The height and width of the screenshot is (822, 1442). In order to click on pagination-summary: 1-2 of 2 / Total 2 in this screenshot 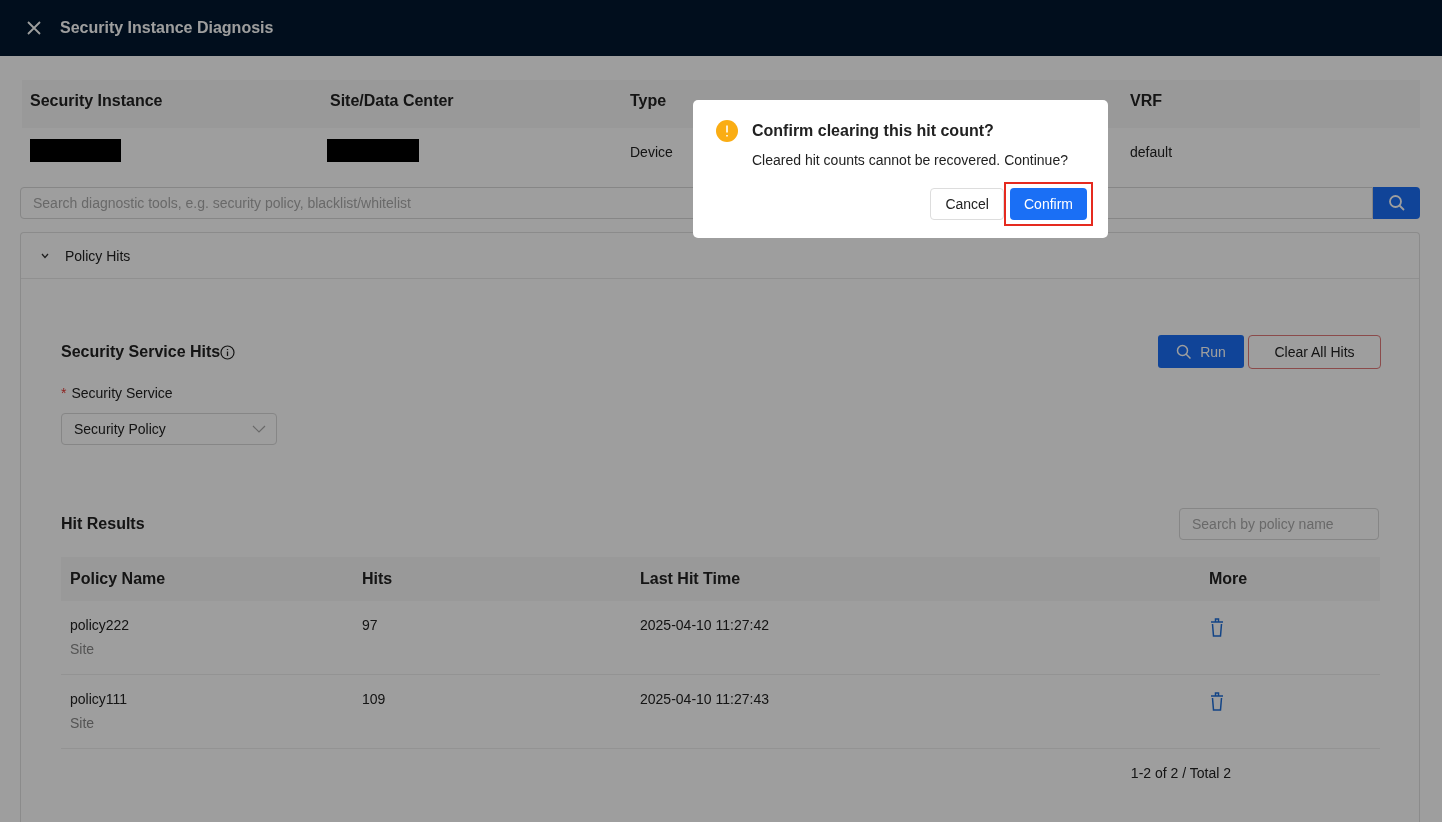, I will do `click(1180, 773)`.